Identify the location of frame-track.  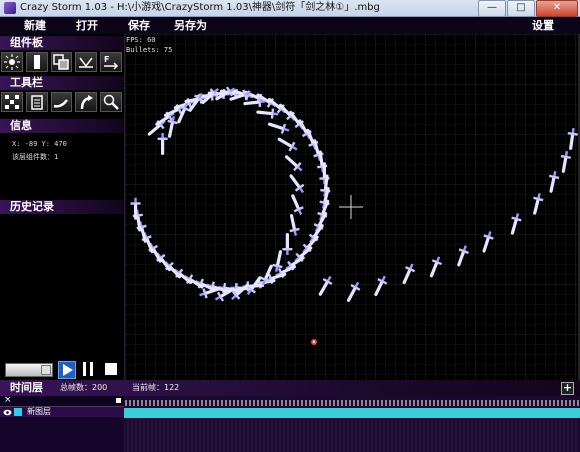
(352, 424).